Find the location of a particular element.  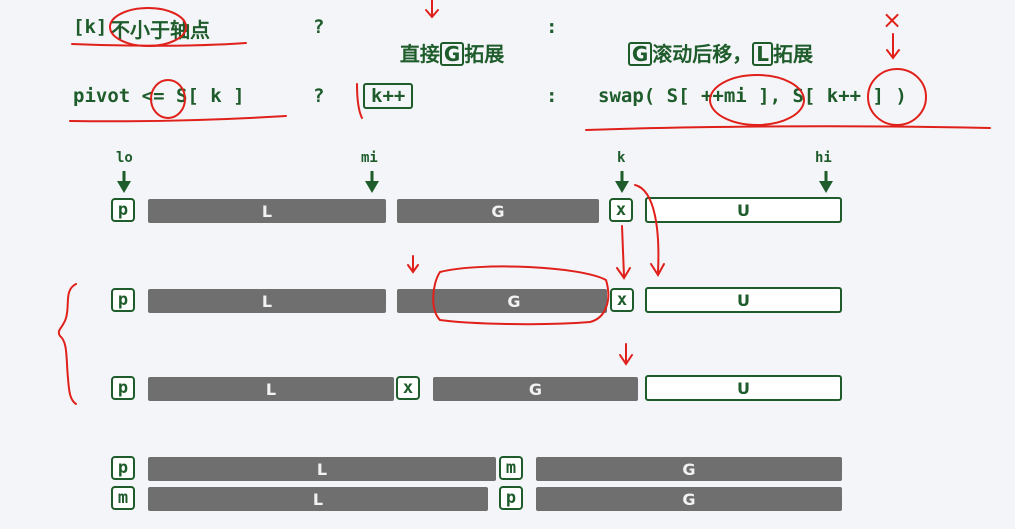

x-mark: × is located at coordinates (892, 20).